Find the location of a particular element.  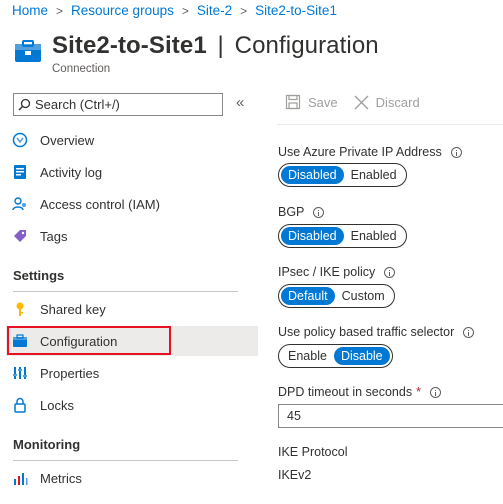

section-label-settings: Settings is located at coordinates (39, 275).